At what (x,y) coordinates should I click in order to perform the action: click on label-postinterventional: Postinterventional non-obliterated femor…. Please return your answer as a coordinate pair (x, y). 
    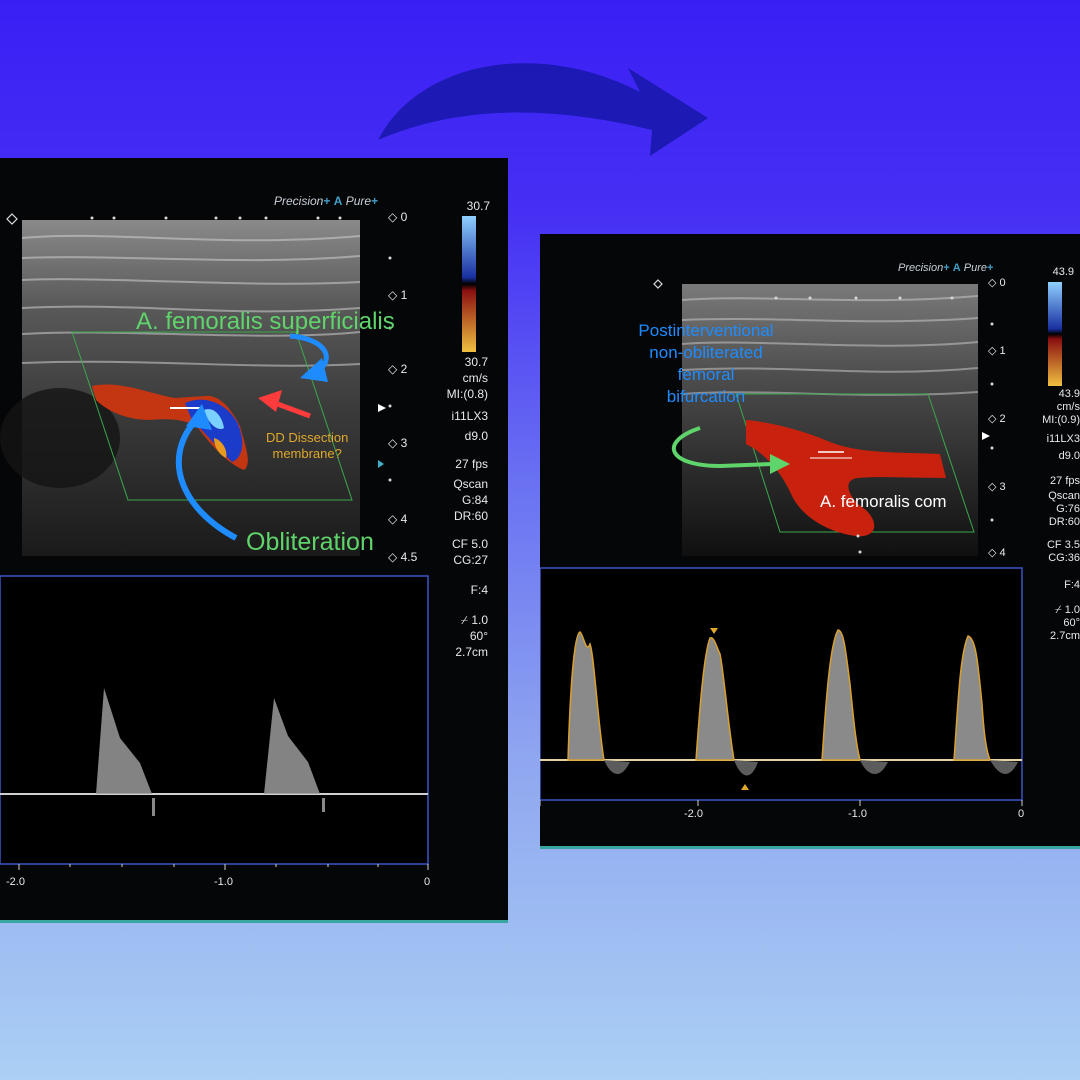
    Looking at the image, I should click on (706, 363).